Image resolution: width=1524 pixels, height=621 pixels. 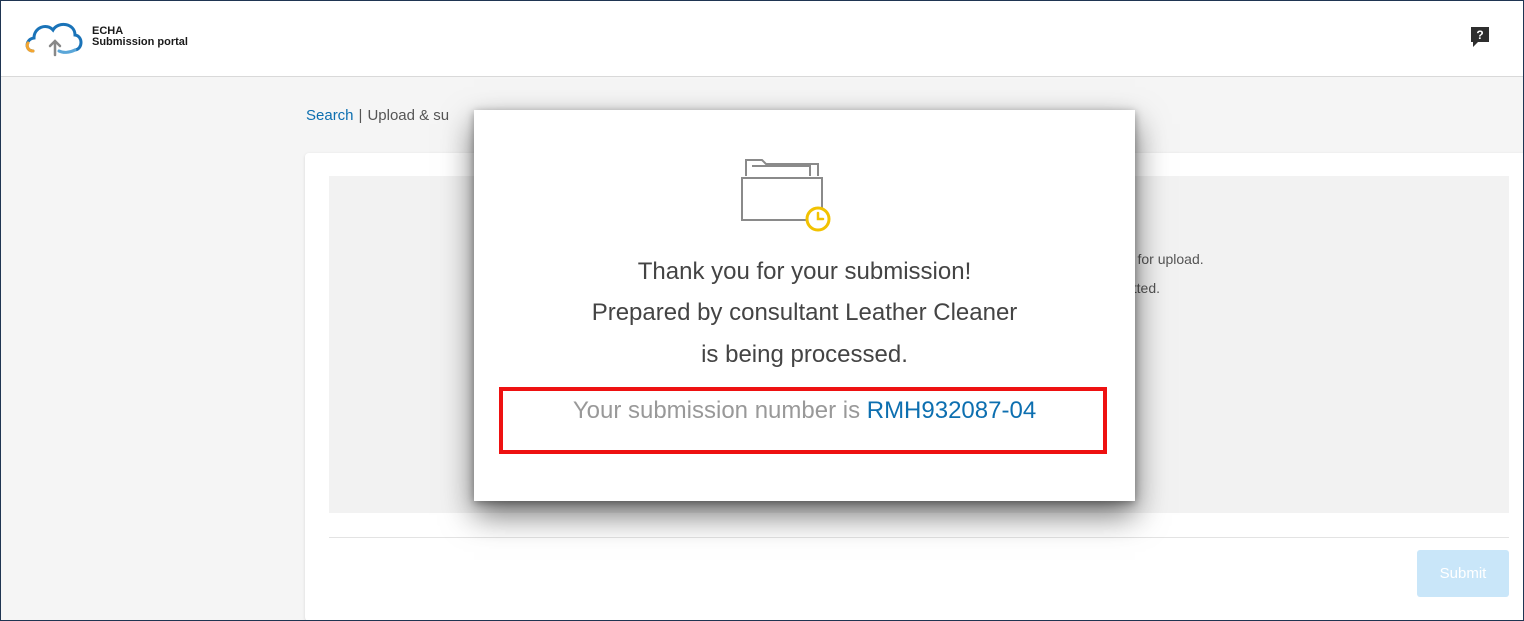 What do you see at coordinates (1463, 573) in the screenshot?
I see `submit-button: Submit` at bounding box center [1463, 573].